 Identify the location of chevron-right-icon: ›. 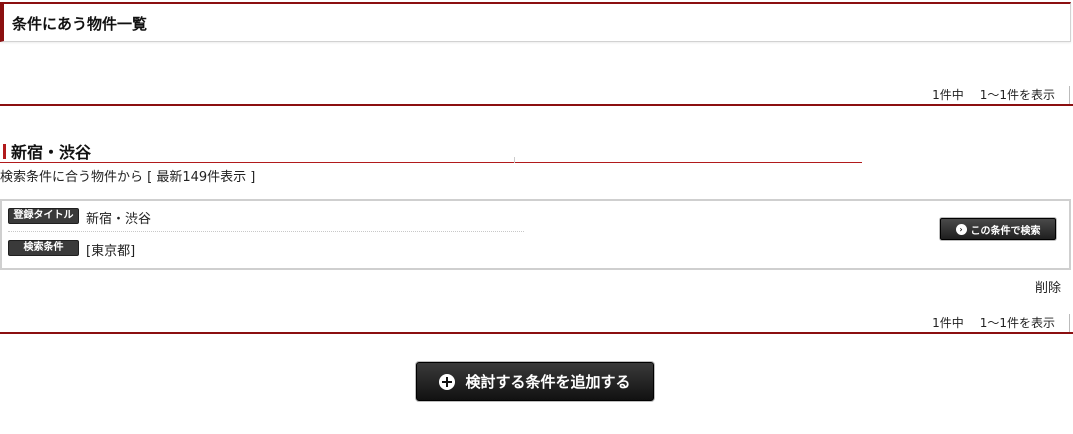
(961, 229).